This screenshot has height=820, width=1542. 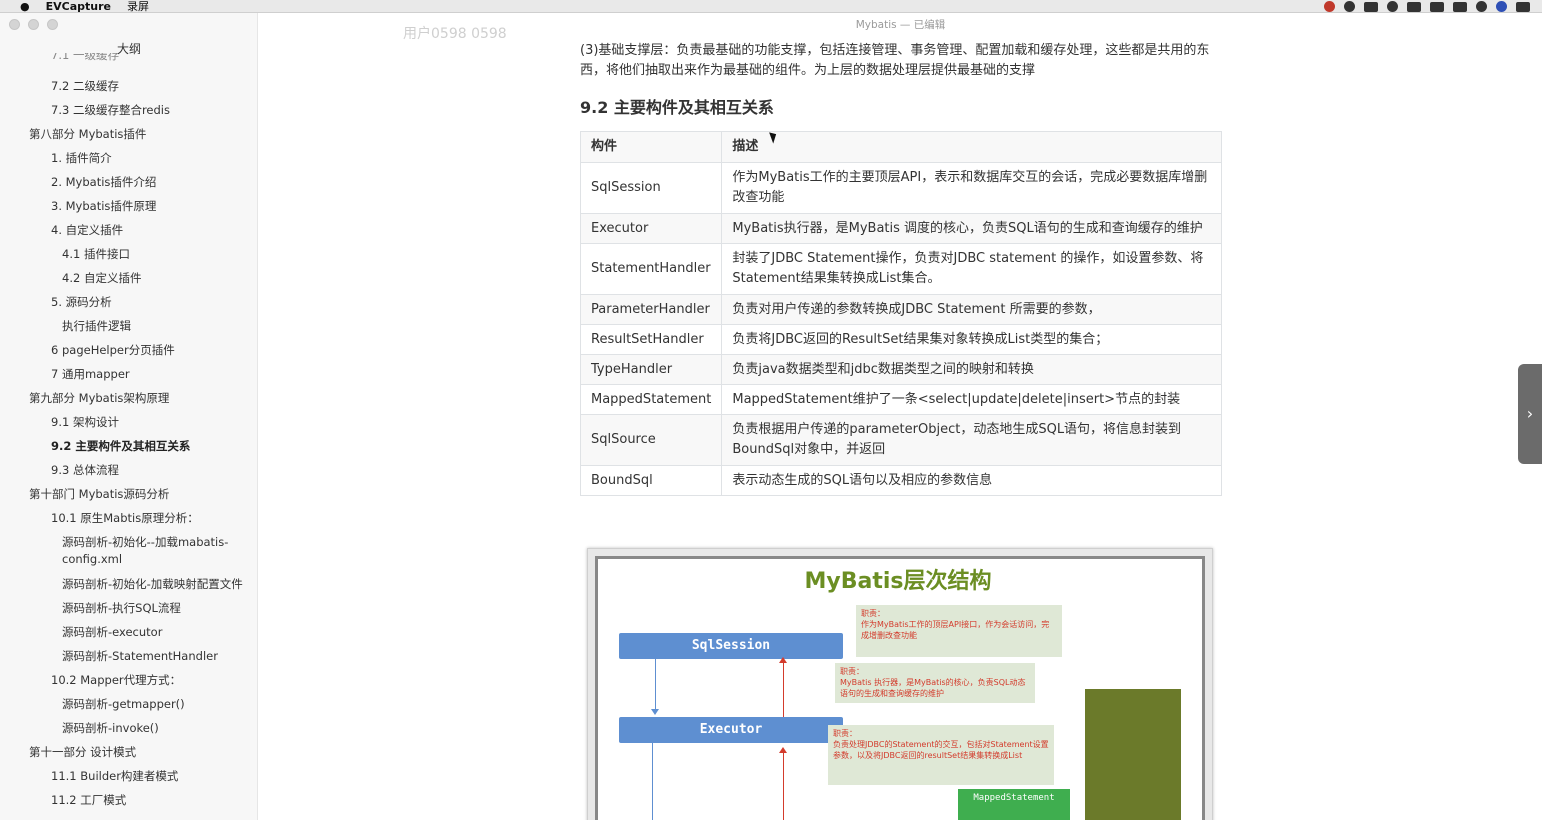 What do you see at coordinates (96, 254) in the screenshot?
I see `outline-item: 4.1 插件接口` at bounding box center [96, 254].